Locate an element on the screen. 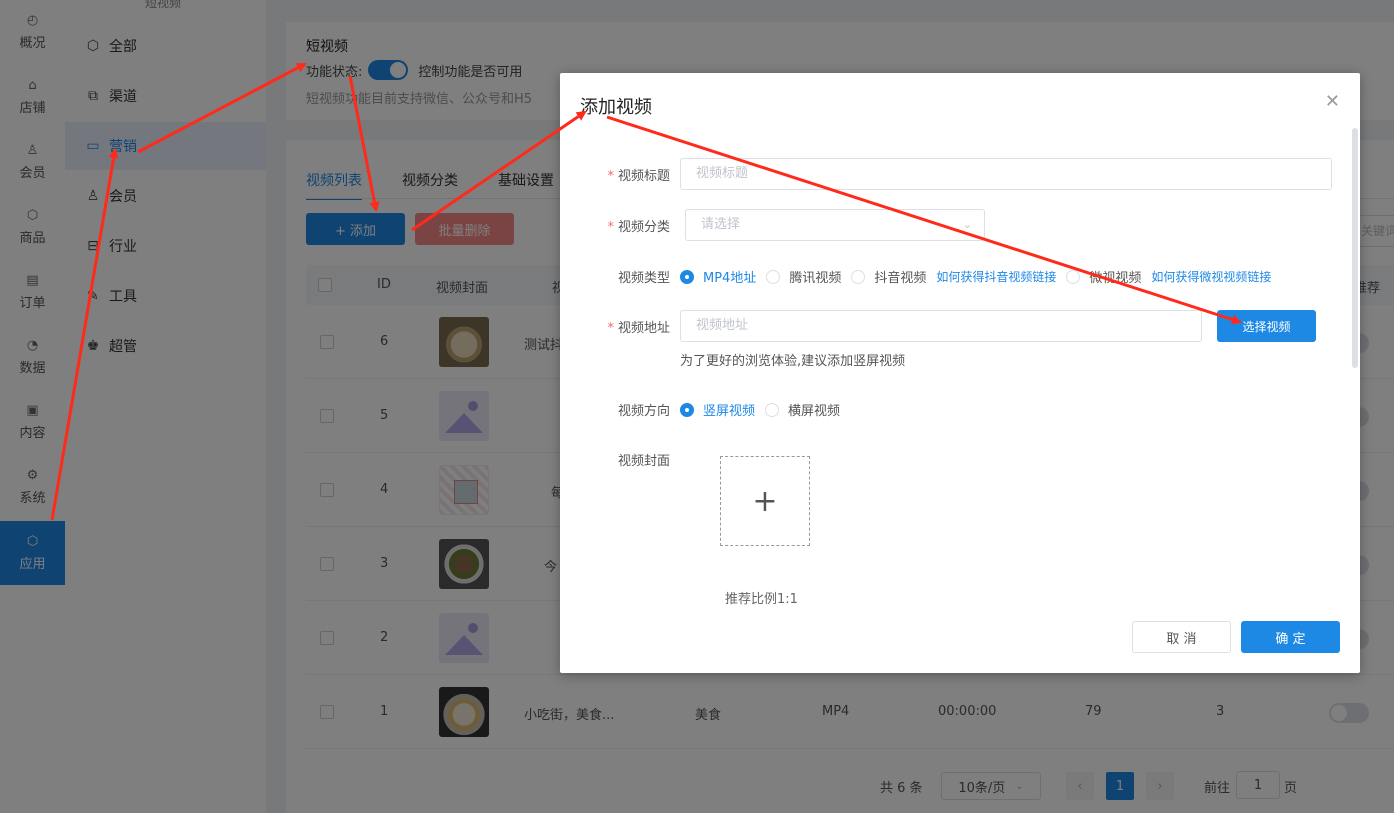  close-icon: ✕ is located at coordinates (1332, 101).